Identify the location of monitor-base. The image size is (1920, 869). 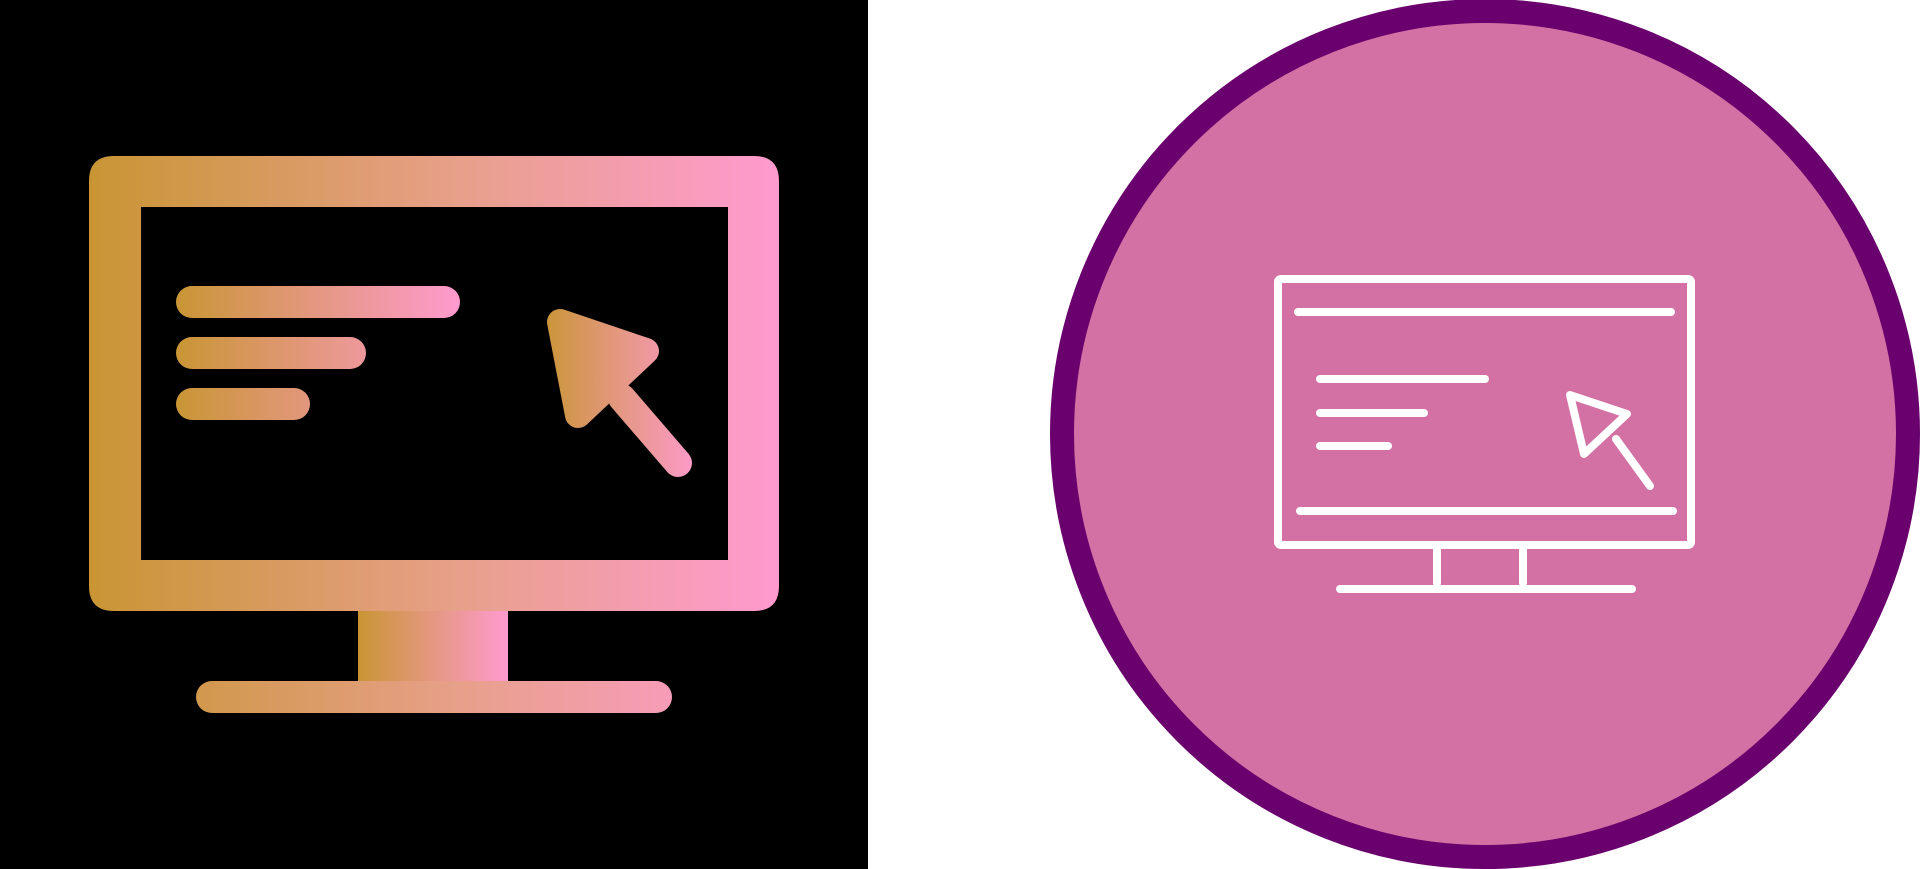
(434, 697).